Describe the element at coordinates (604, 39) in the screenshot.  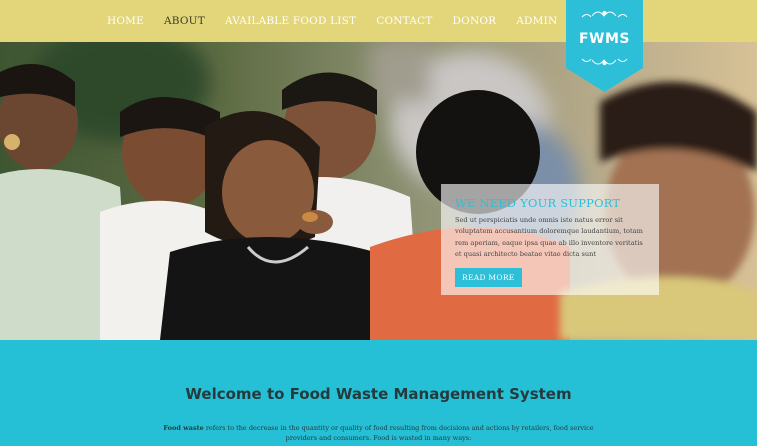
I see `logo-text: FWMS` at that location.